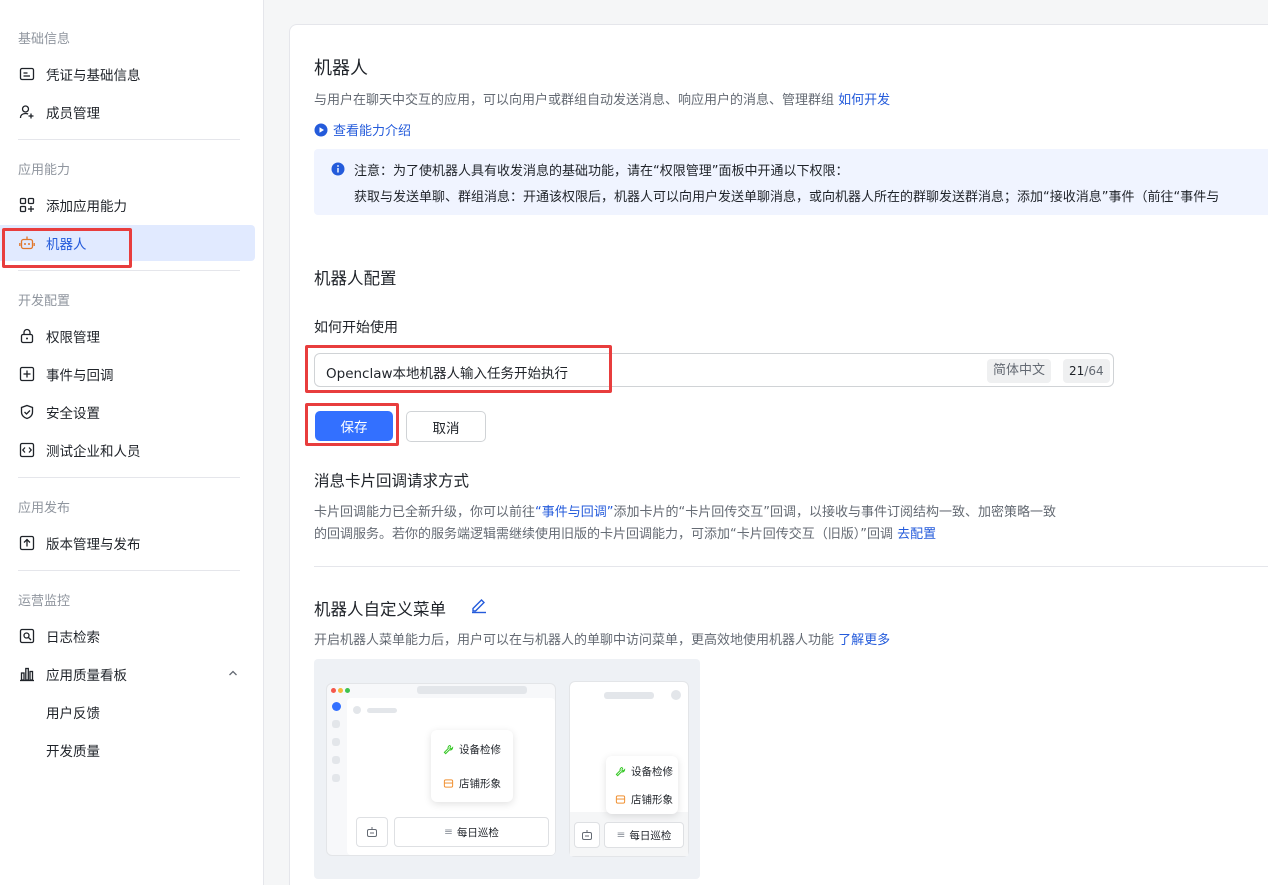  I want to click on language-tag: 简体中文, so click(1019, 371).